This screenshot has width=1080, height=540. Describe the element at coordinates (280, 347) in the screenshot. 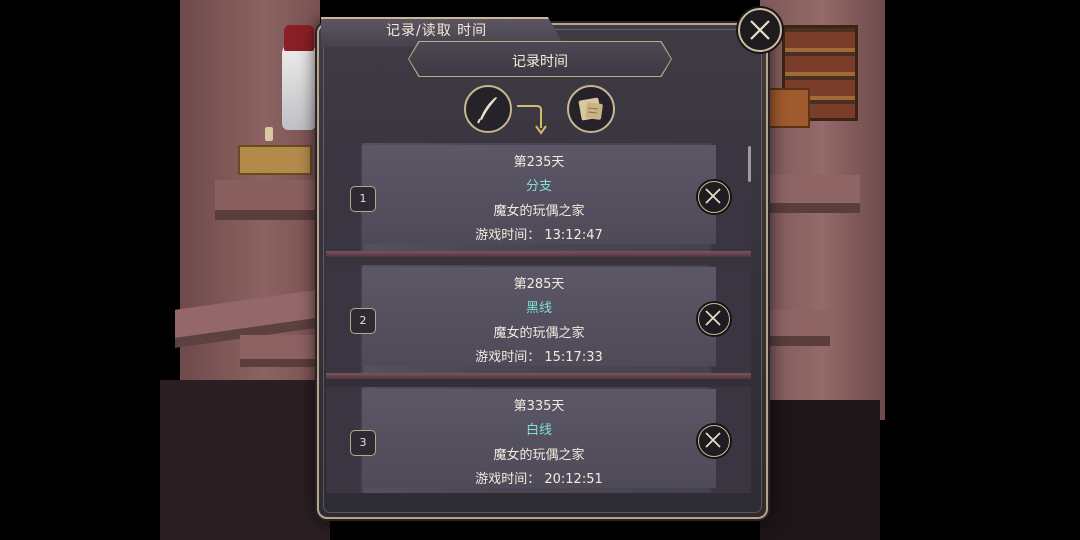

I see `left-step` at that location.